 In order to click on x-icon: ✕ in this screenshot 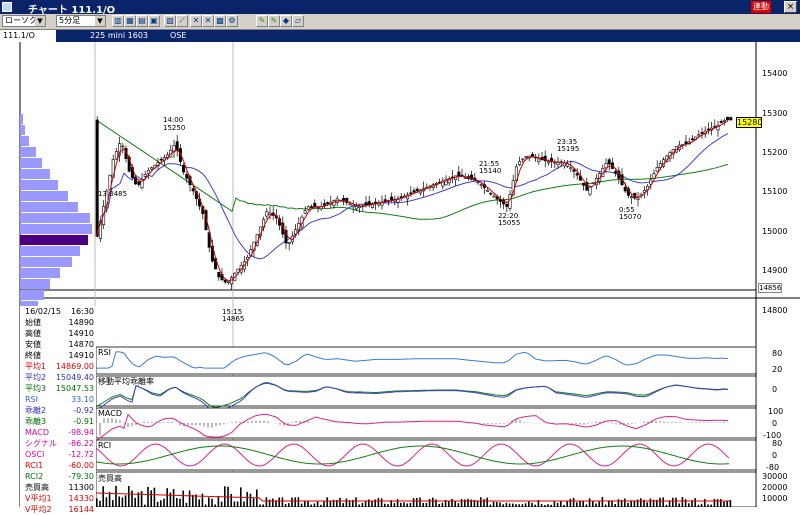, I will do `click(208, 21)`.